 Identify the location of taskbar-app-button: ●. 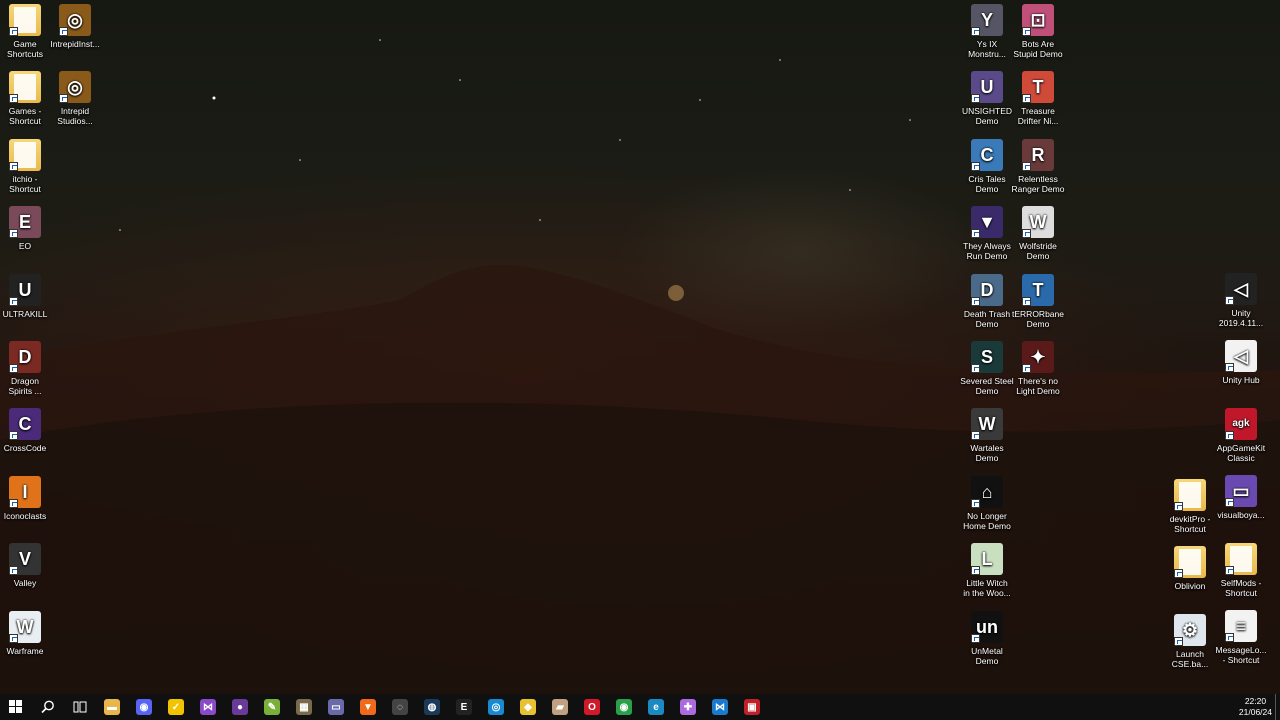
(240, 707).